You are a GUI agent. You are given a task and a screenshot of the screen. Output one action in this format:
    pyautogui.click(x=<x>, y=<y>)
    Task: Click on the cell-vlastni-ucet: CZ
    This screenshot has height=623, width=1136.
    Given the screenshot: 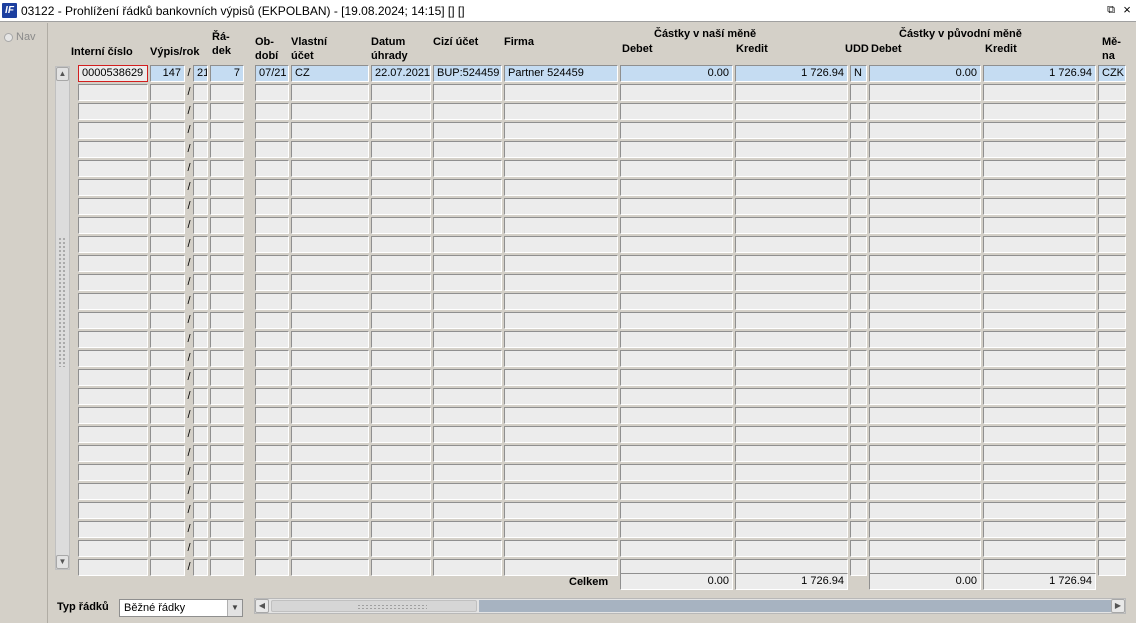 What is the action you would take?
    pyautogui.click(x=330, y=73)
    